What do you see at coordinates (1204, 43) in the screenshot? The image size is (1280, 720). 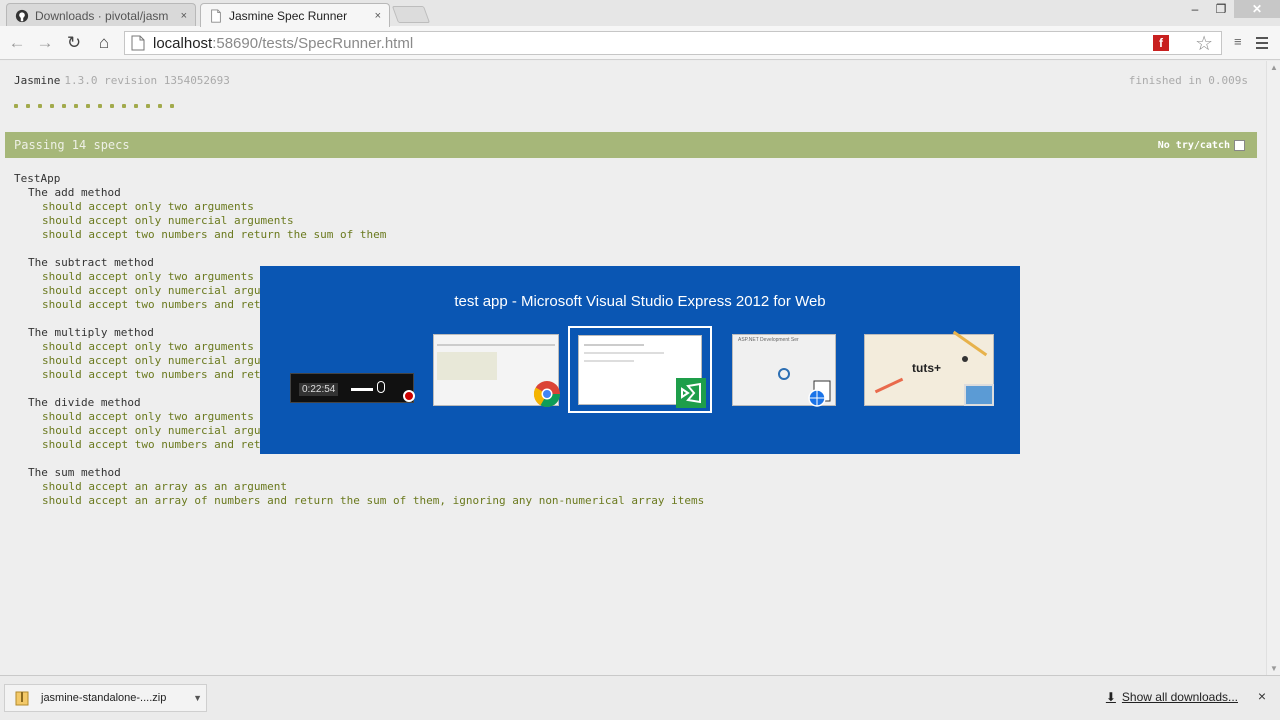 I see `bookmark-star-icon: ☆` at bounding box center [1204, 43].